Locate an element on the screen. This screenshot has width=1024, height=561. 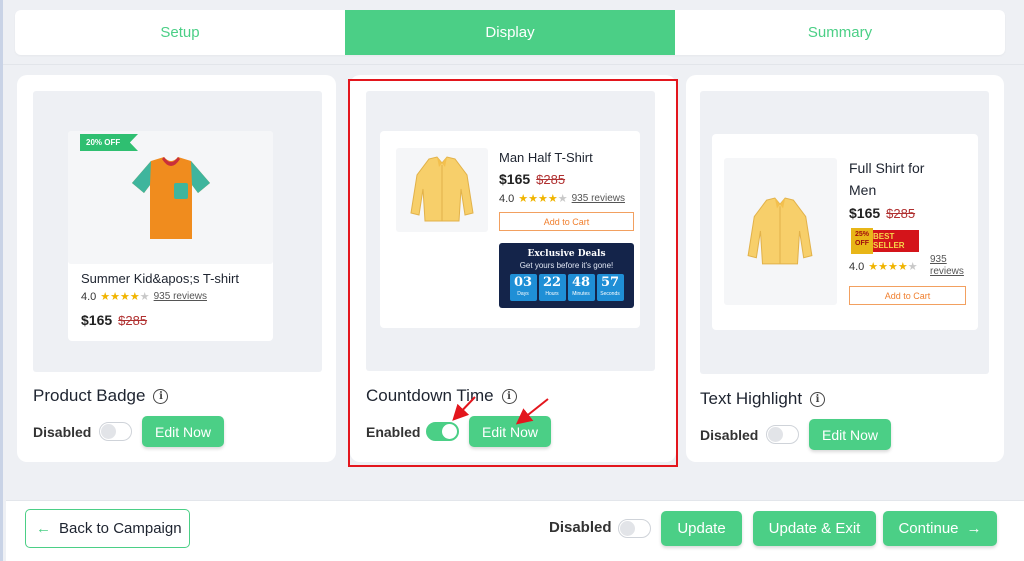
feature-title: Countdown Time i is located at coordinates (441, 396).